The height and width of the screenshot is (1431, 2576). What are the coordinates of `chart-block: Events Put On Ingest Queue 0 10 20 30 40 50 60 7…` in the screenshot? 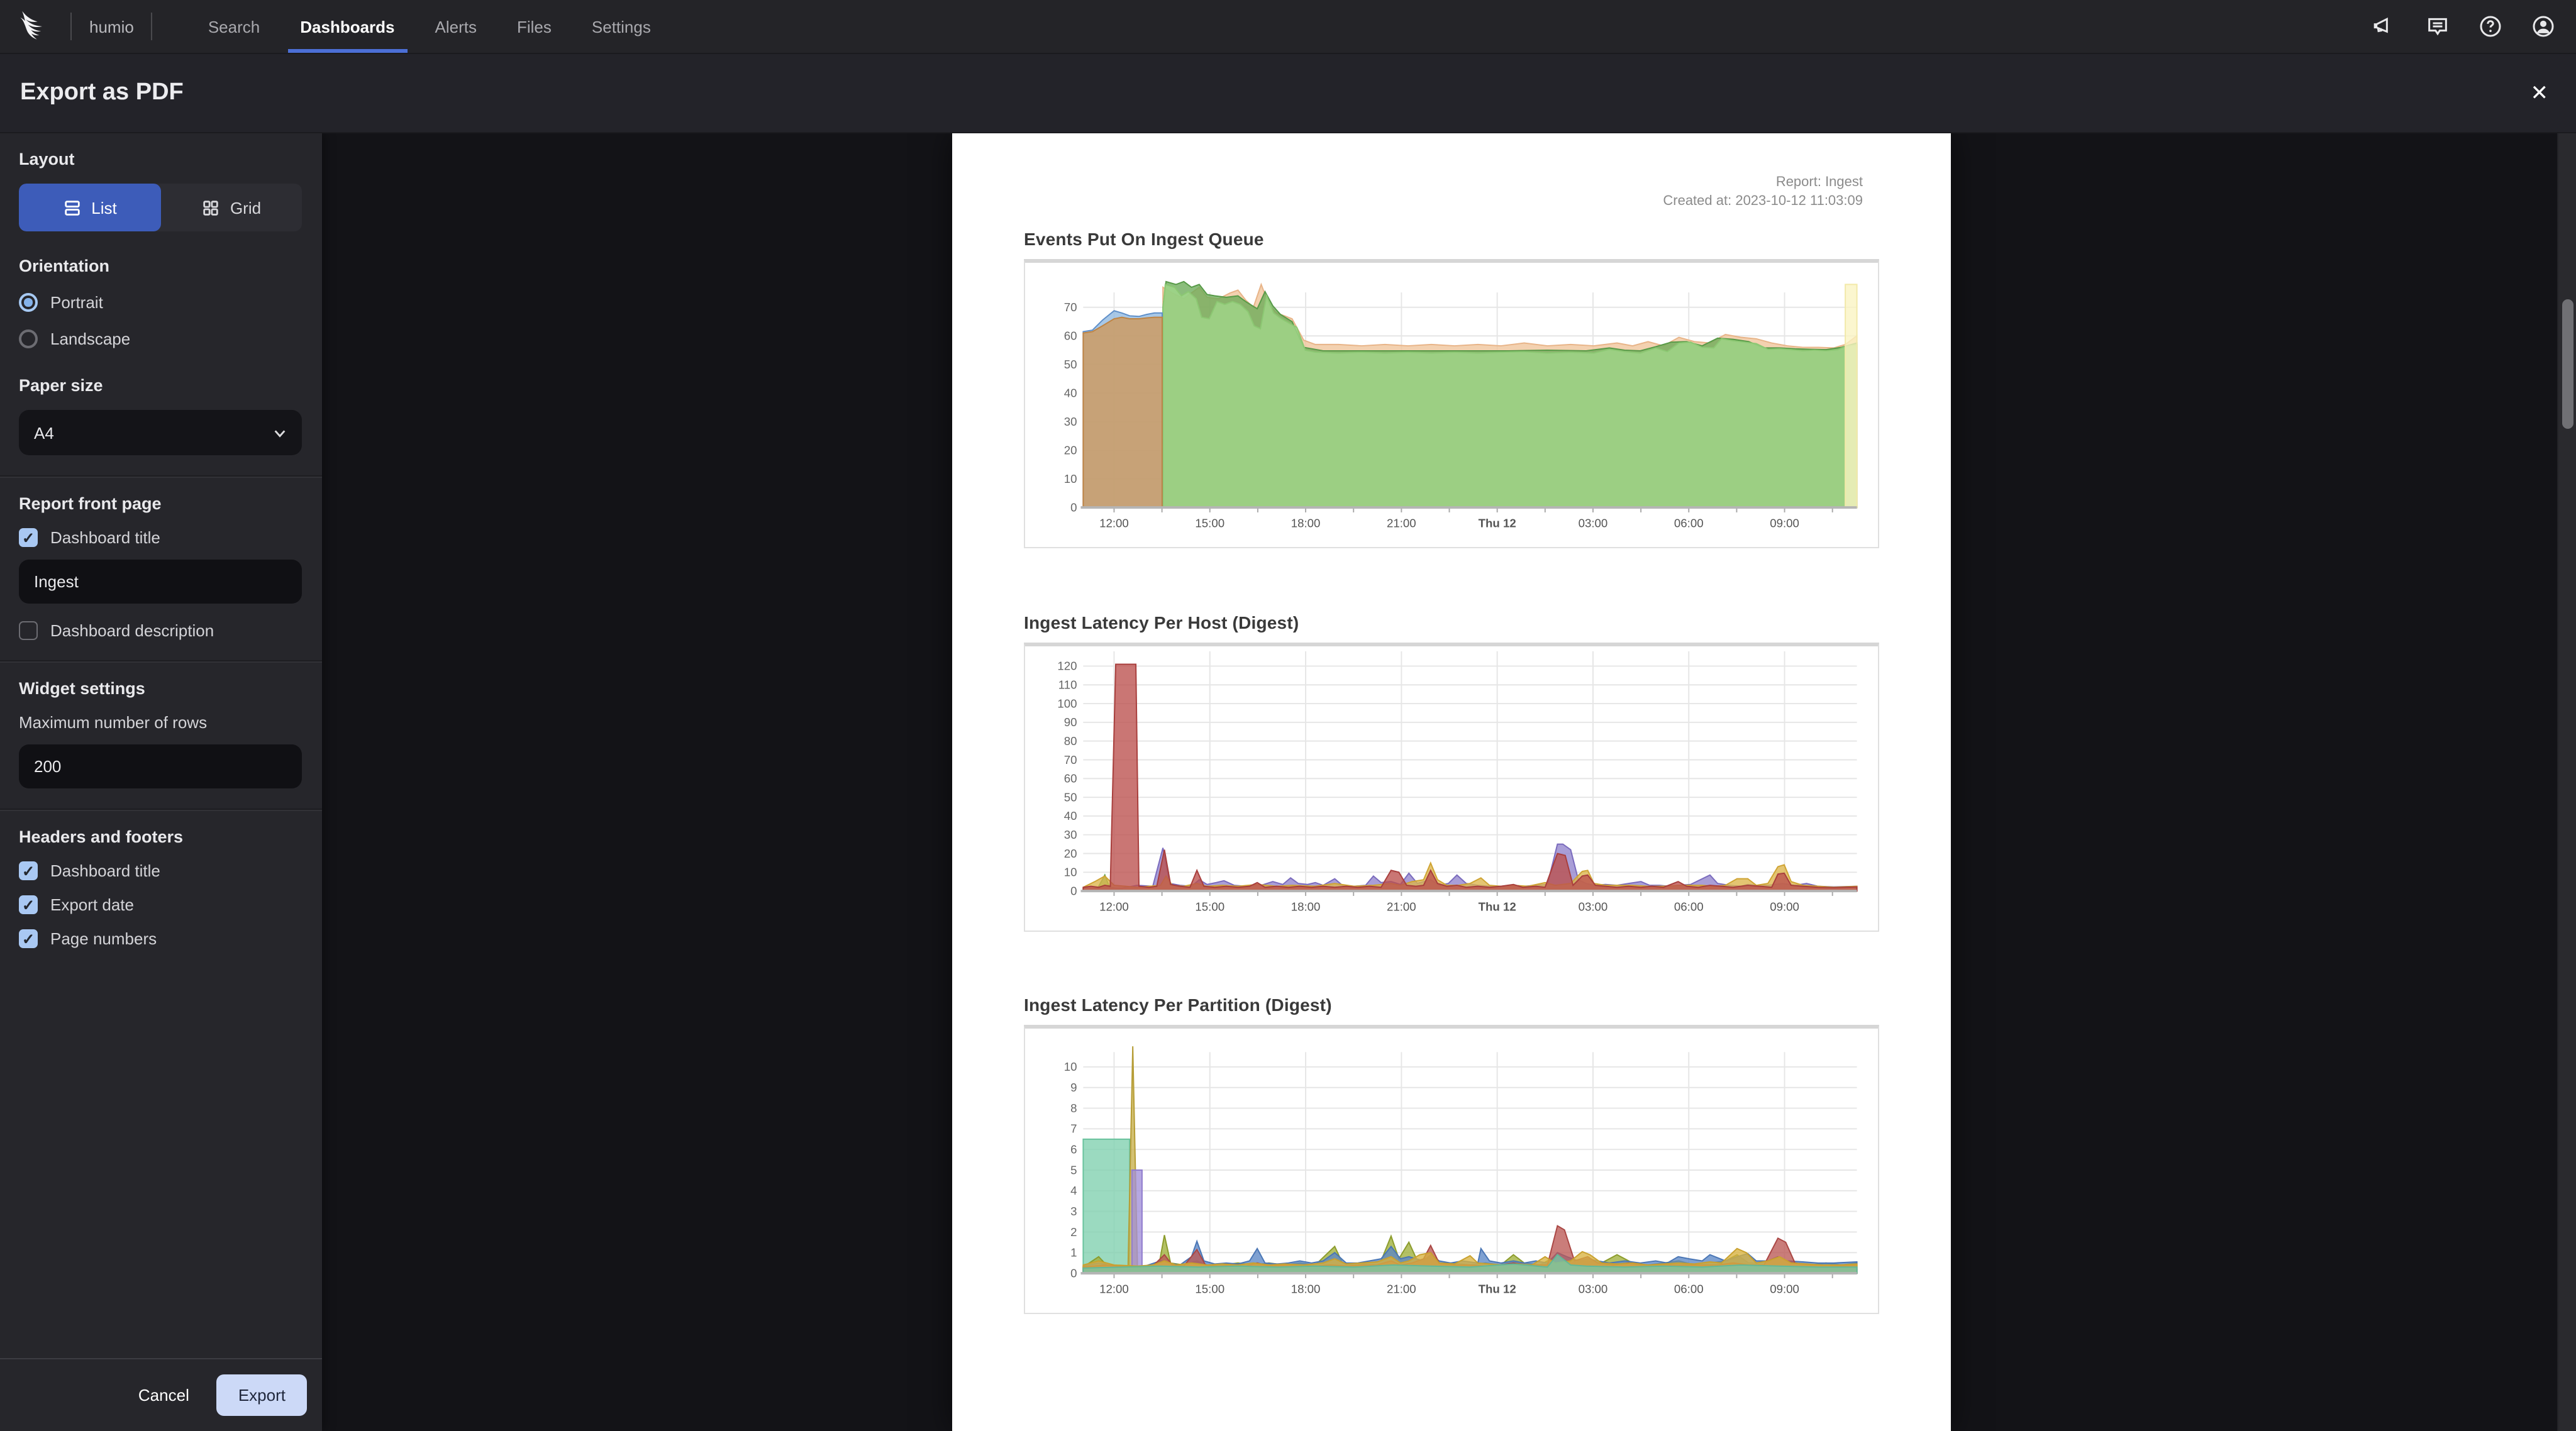 It's located at (1451, 392).